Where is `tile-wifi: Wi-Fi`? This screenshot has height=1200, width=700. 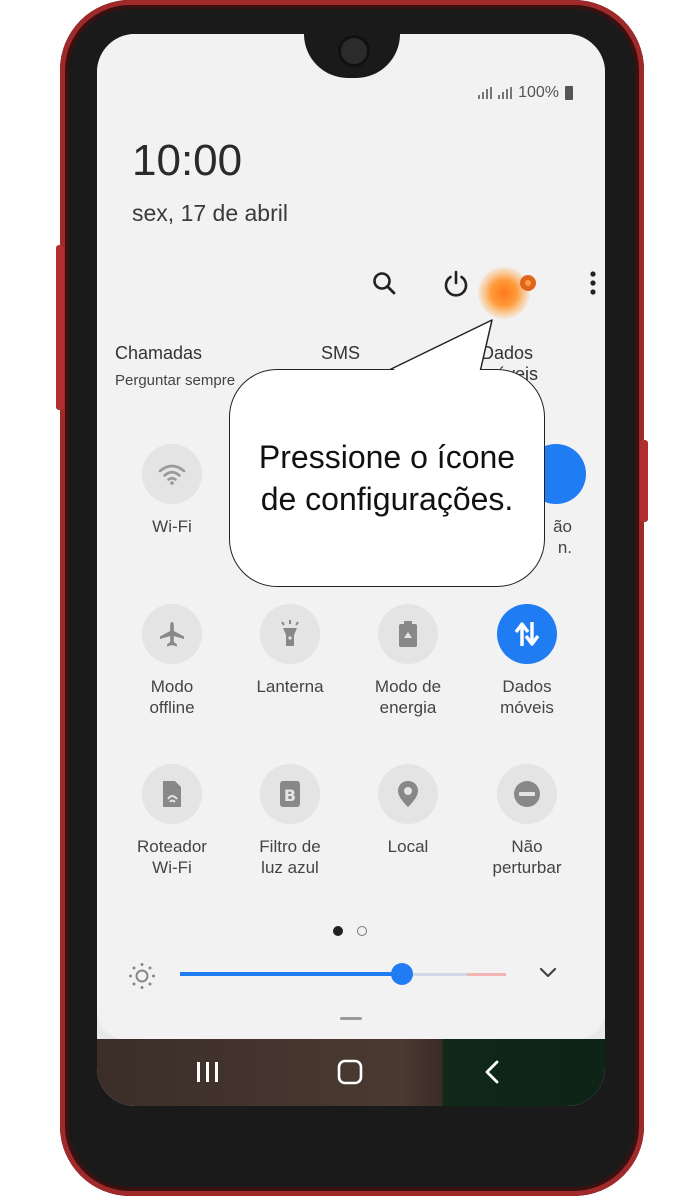 tile-wifi: Wi-Fi is located at coordinates (172, 490).